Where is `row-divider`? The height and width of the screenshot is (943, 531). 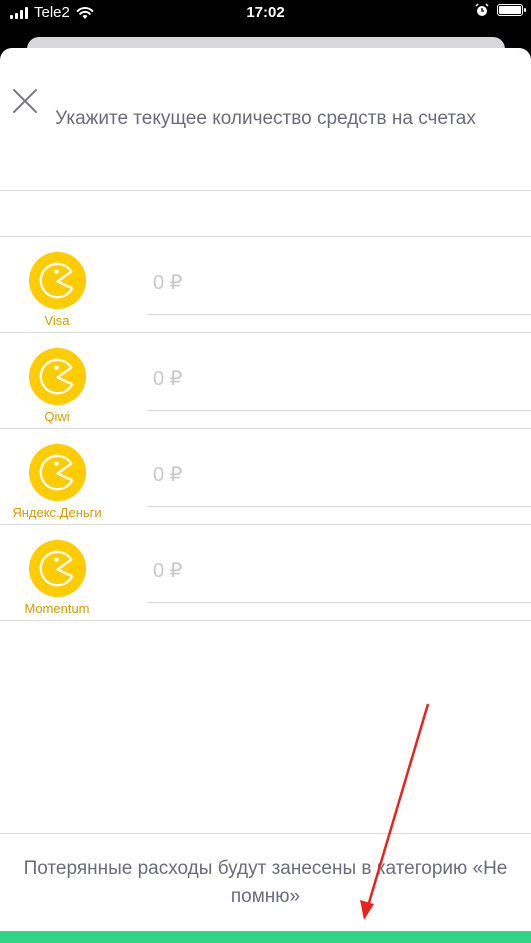
row-divider is located at coordinates (265, 620).